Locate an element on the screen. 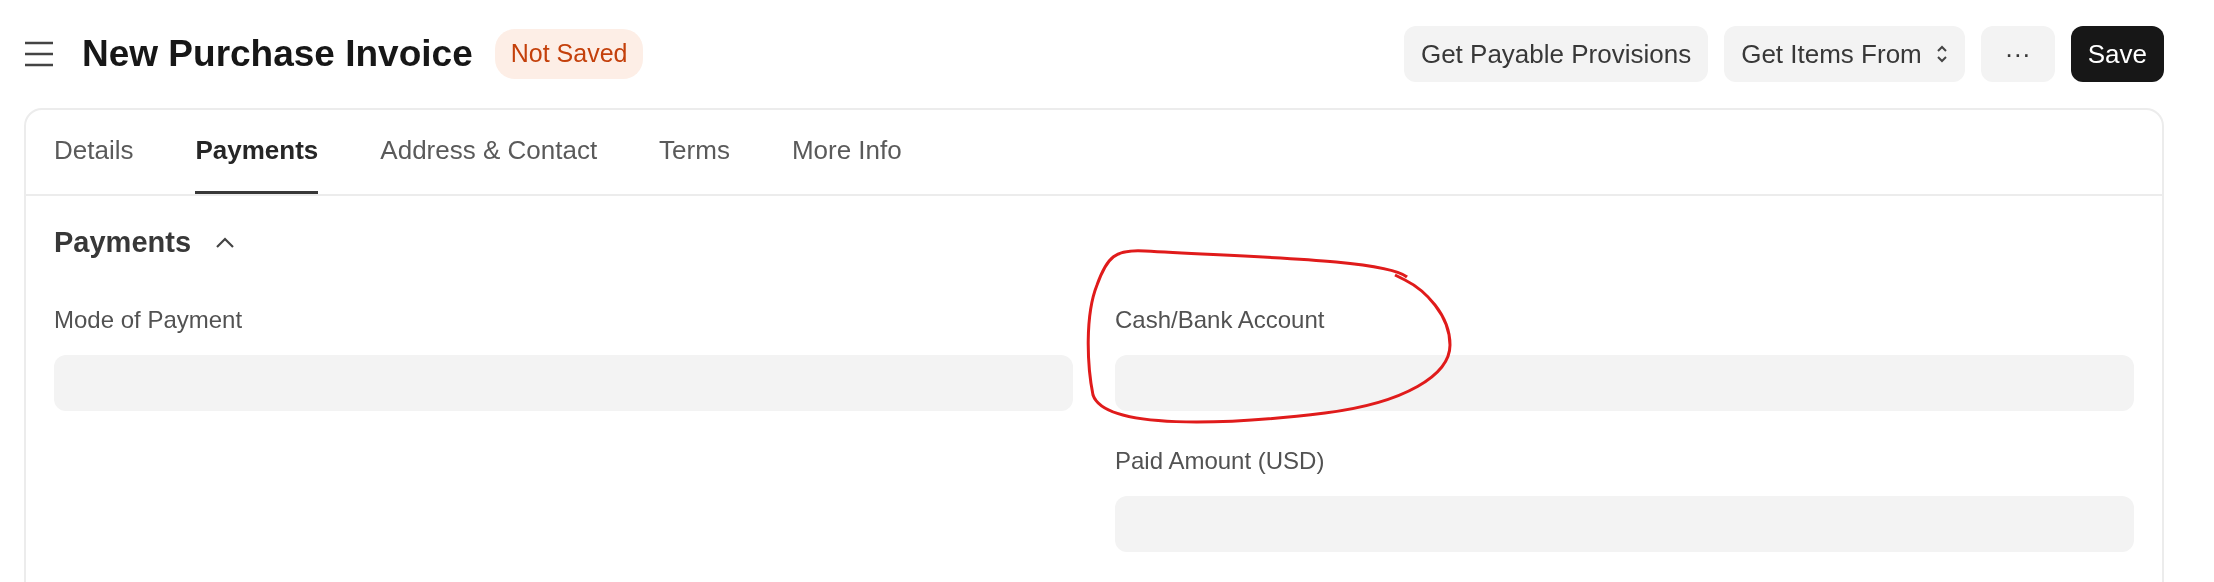  tab: Details is located at coordinates (94, 152).